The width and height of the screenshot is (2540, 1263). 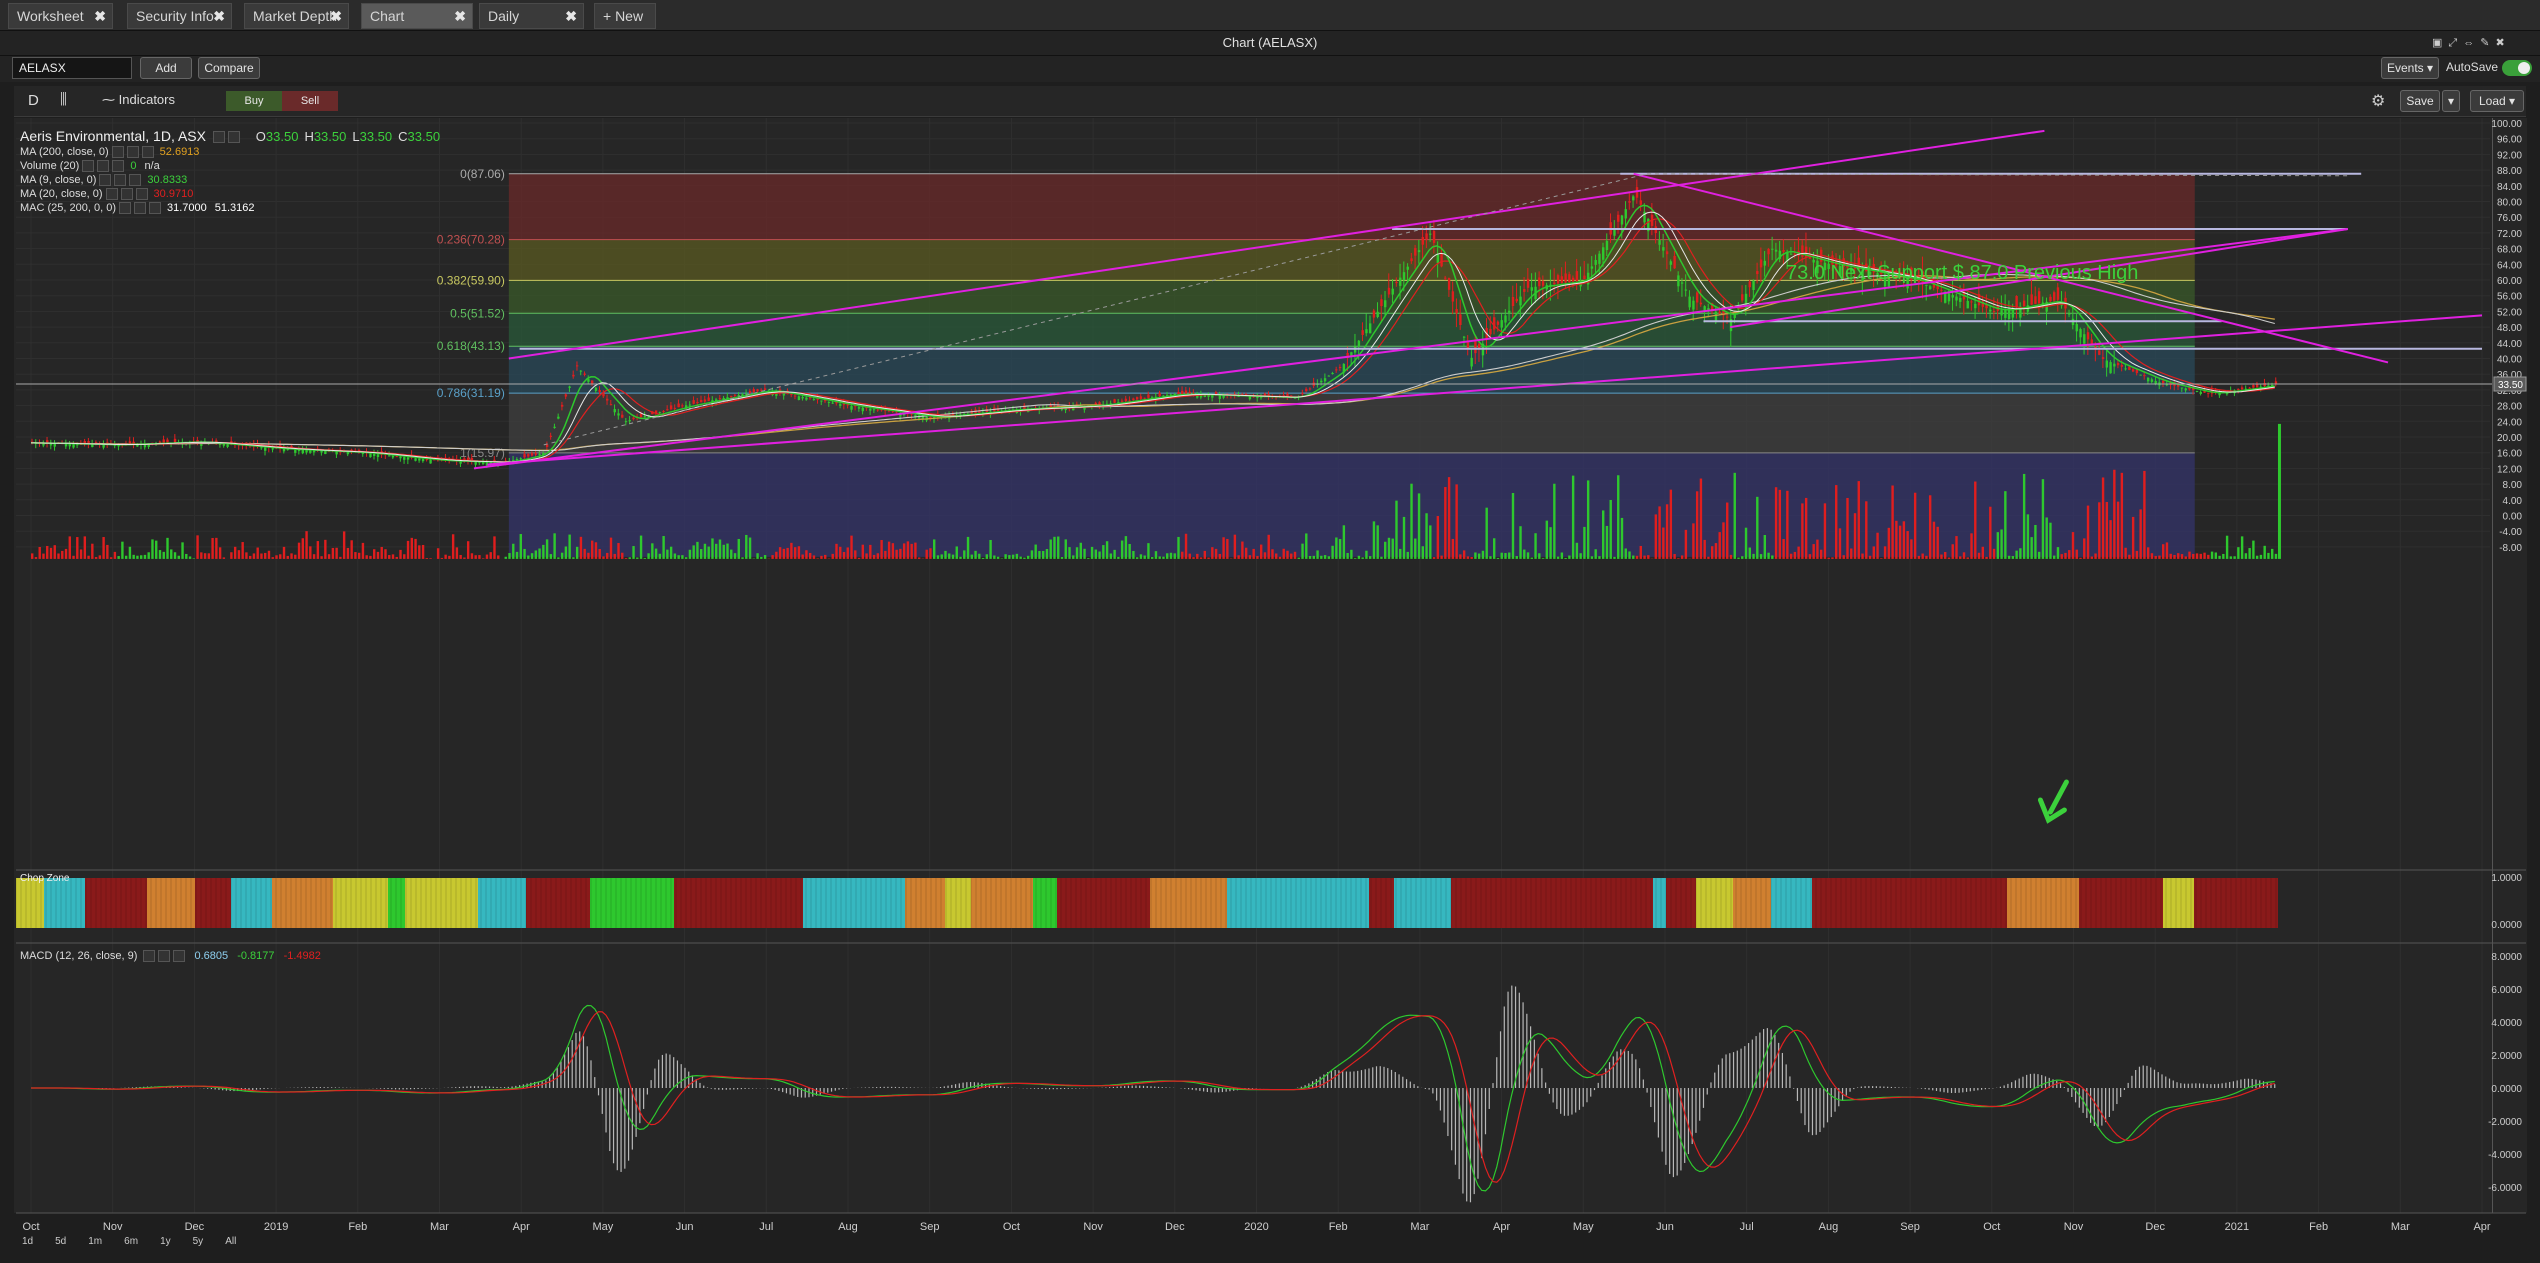 I want to click on range-All-button: All, so click(x=230, y=1241).